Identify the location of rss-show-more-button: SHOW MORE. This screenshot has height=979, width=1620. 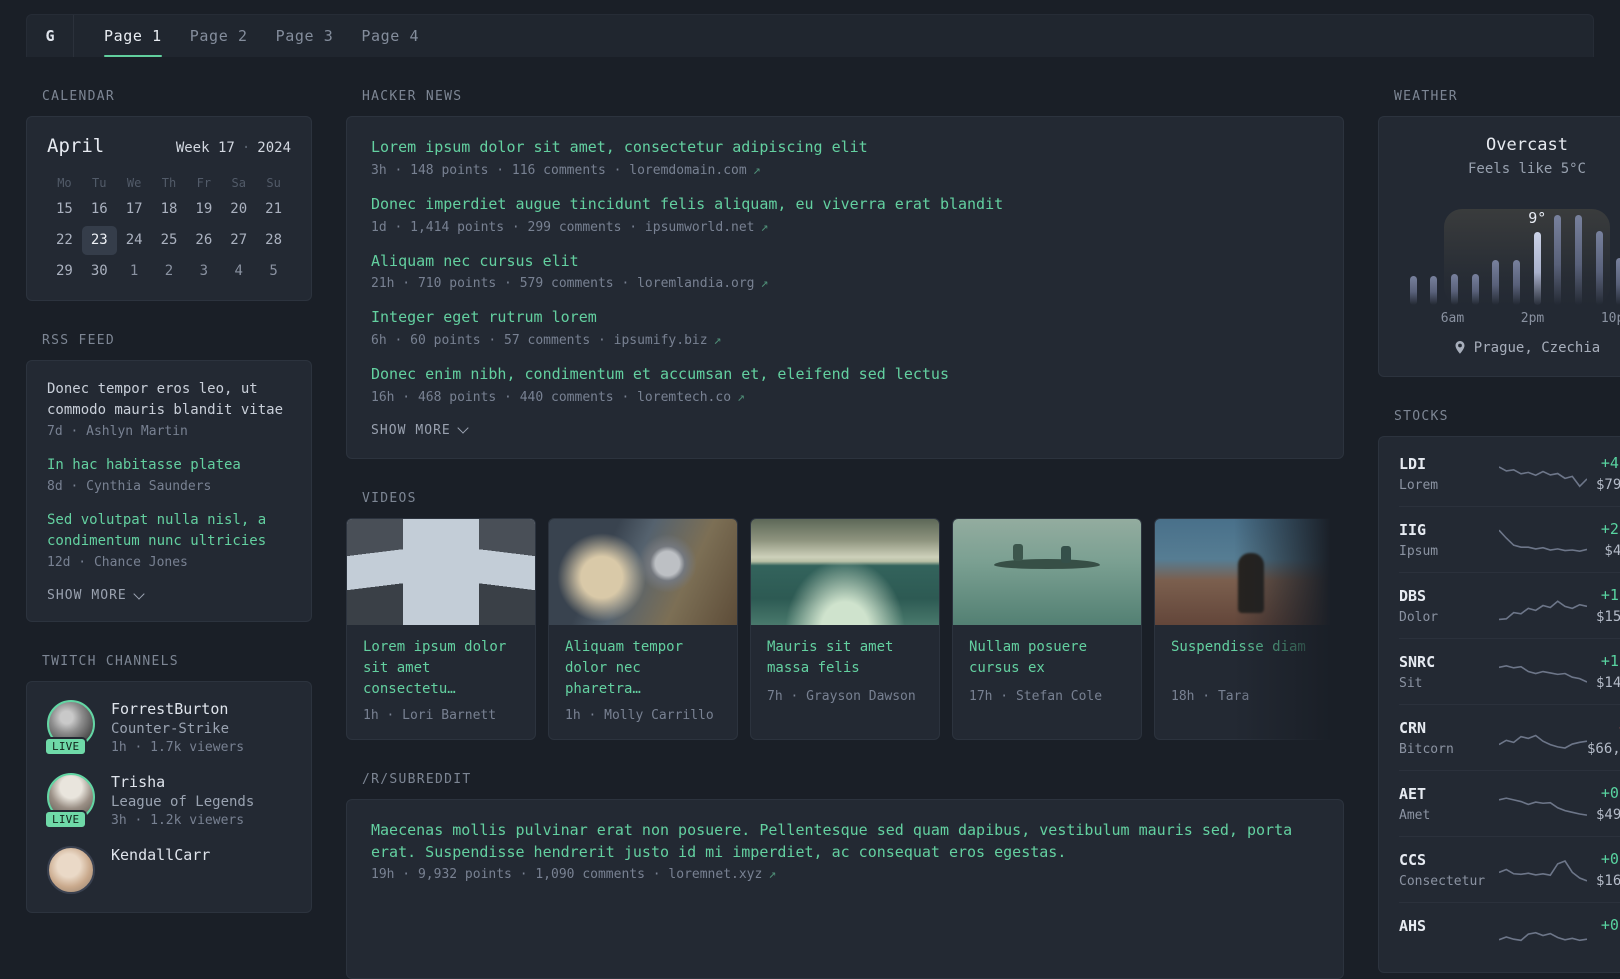
(96, 595).